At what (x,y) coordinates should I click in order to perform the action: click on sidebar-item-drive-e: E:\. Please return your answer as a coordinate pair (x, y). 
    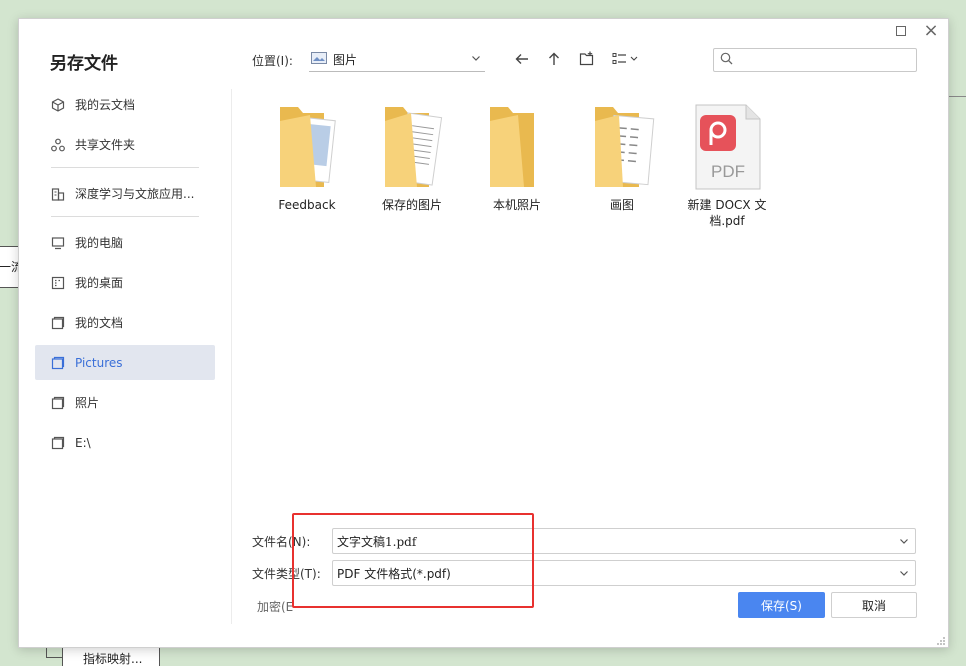
    Looking at the image, I should click on (125, 442).